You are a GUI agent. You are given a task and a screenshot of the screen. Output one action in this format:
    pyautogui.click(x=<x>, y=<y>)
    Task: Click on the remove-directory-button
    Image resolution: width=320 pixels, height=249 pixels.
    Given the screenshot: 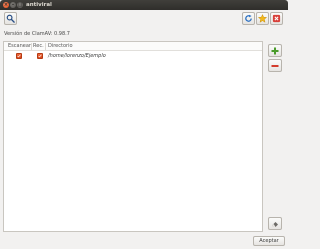 What is the action you would take?
    pyautogui.click(x=275, y=65)
    